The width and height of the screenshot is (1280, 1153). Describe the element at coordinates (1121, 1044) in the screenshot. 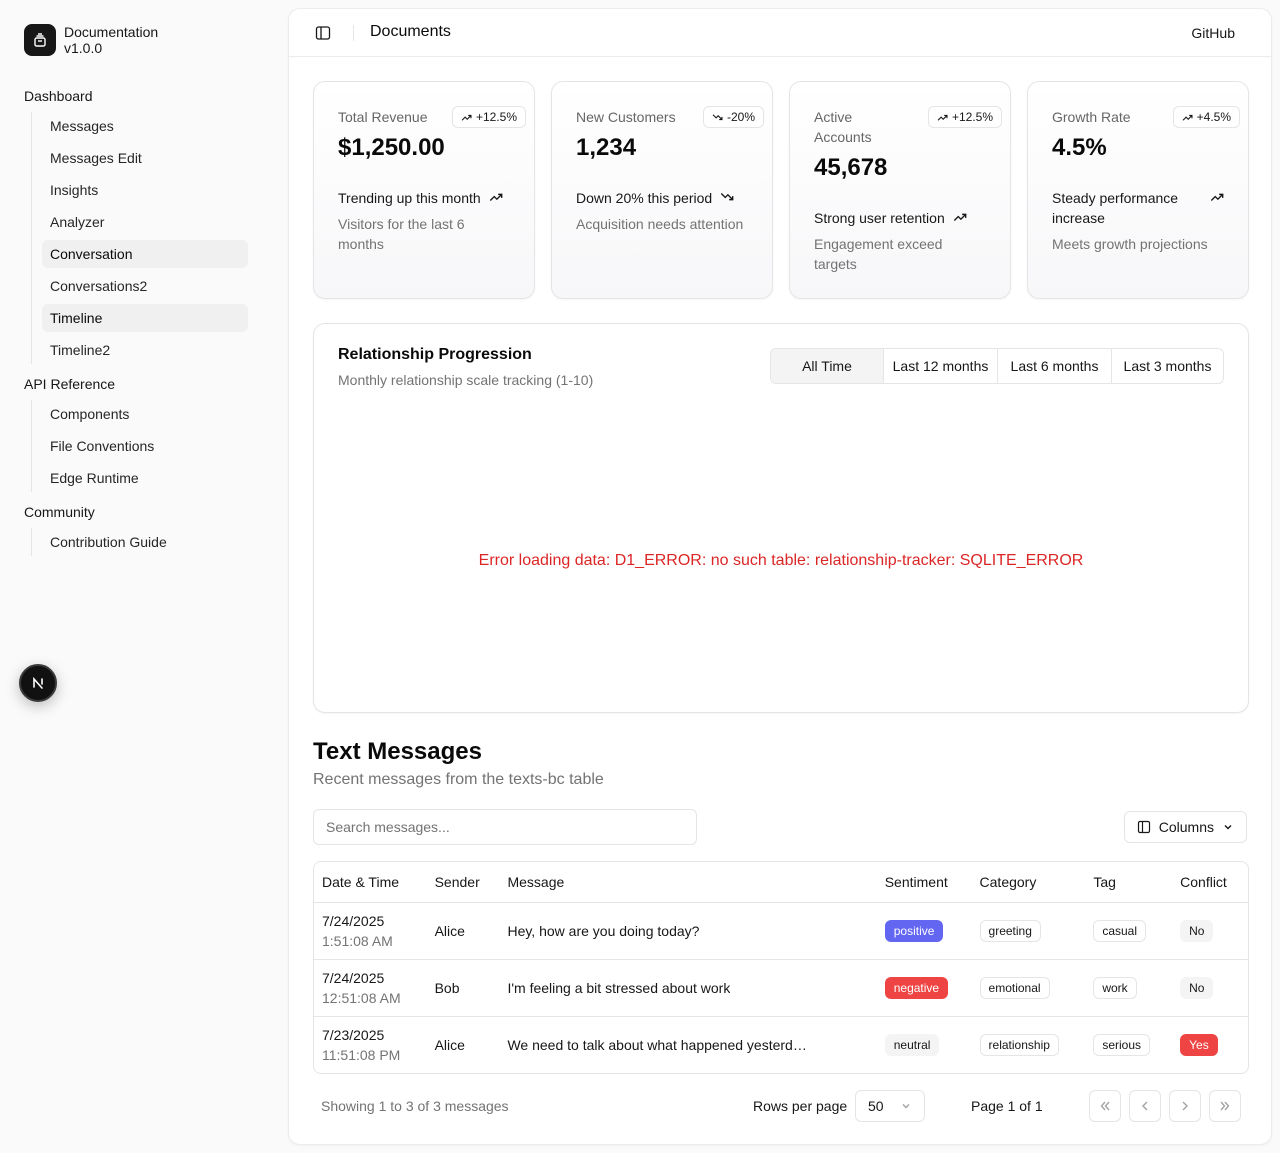

I see `tag-badge: serious` at that location.